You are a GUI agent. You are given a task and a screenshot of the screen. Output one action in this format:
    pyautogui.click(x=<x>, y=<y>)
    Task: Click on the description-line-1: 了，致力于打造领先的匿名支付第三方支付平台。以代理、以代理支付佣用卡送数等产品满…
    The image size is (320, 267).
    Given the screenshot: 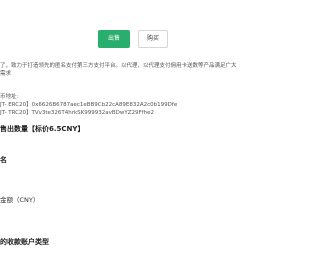 What is the action you would take?
    pyautogui.click(x=118, y=66)
    